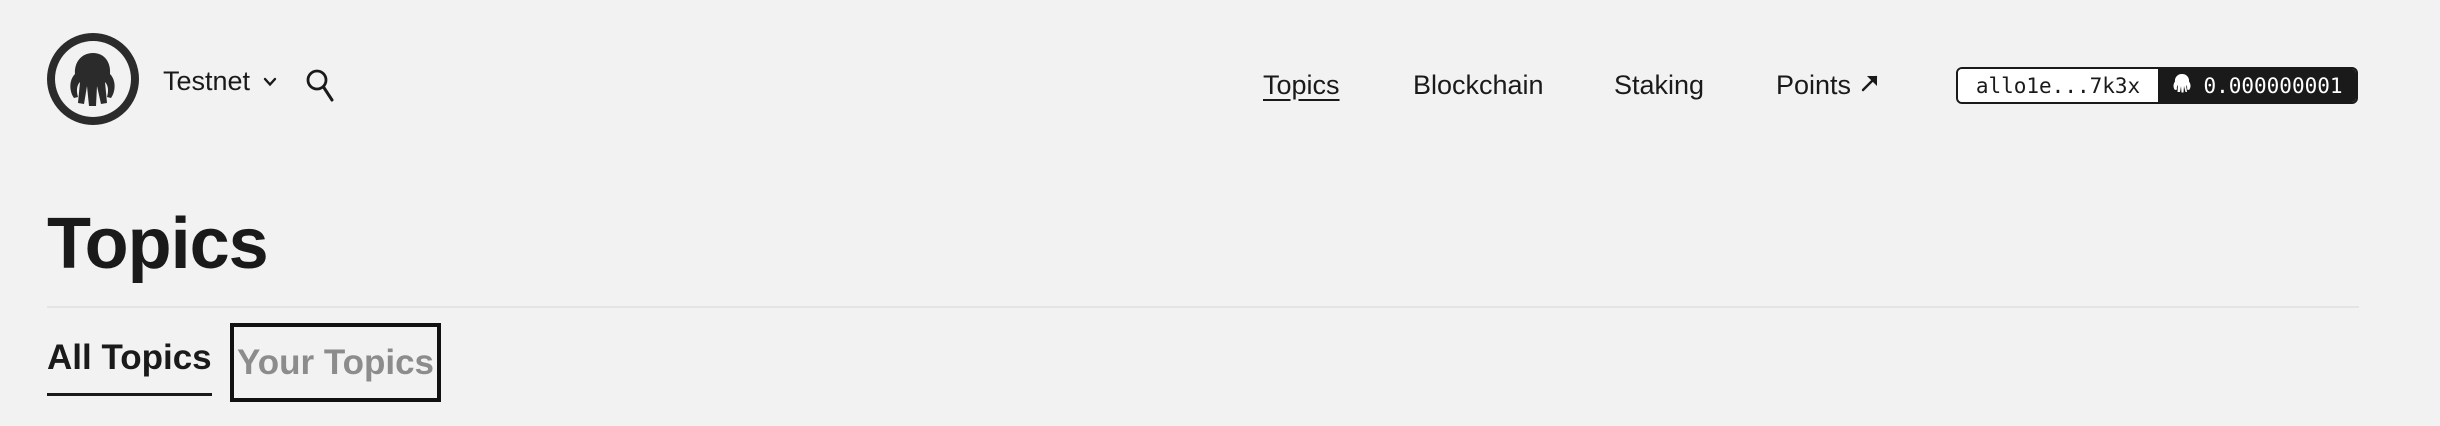 The image size is (2440, 426). Describe the element at coordinates (2182, 85) in the screenshot. I see `allora-token-icon` at that location.